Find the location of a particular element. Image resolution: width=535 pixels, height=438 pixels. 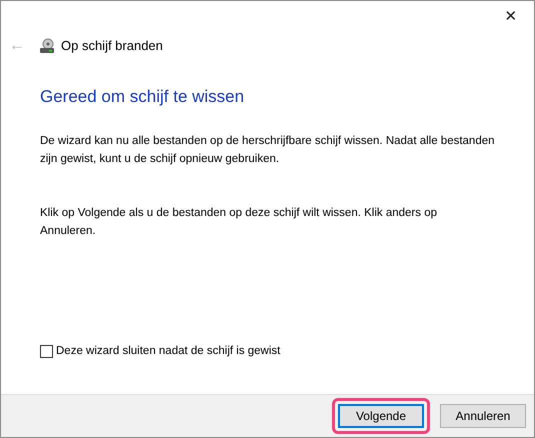

description-text: De wizard kan nu alle bestanden op de herschrijfbare schijf wissen. Nadat alle bestanden zijn gewist, kunt u de schijf opnieuw gebruiken. is located at coordinates (267, 150).